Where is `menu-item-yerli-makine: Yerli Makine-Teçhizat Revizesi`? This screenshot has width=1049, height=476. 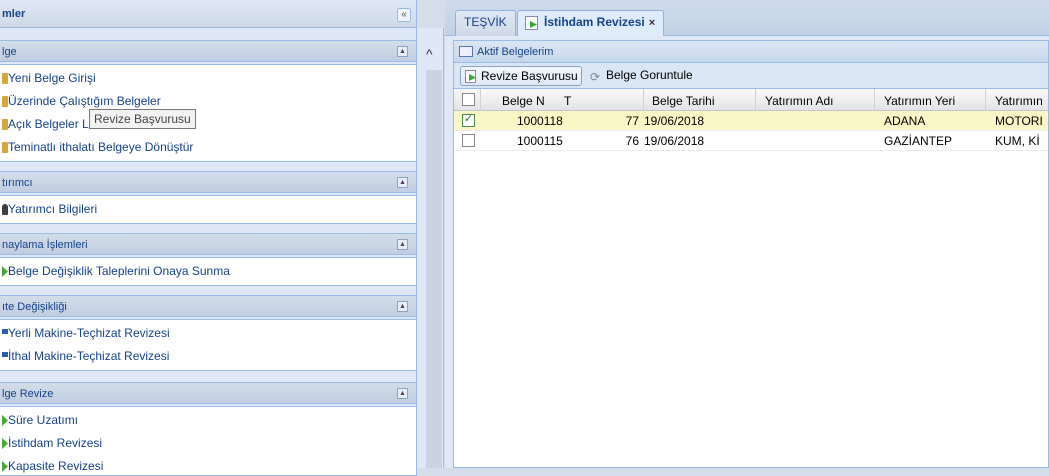
menu-item-yerli-makine: Yerli Makine-Teçhizat Revizesi is located at coordinates (208, 333).